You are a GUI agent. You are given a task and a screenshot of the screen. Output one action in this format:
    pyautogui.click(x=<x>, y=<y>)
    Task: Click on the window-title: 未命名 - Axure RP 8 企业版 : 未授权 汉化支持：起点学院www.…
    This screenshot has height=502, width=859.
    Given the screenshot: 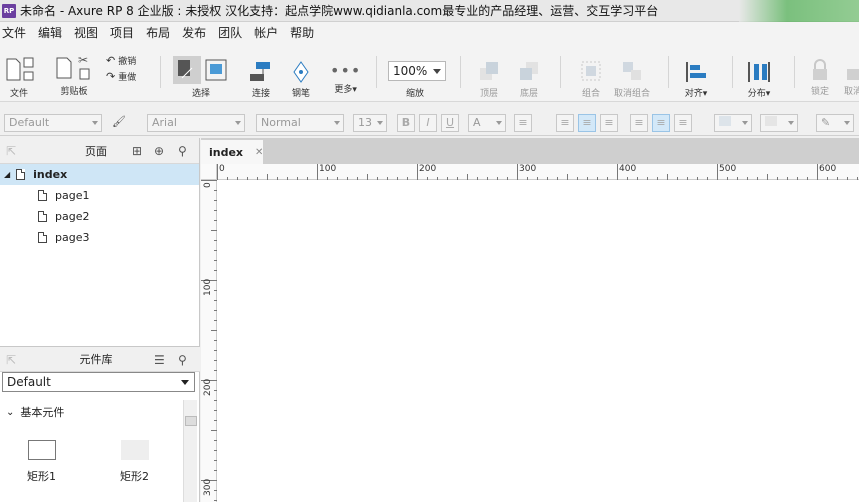 What is the action you would take?
    pyautogui.click(x=339, y=11)
    